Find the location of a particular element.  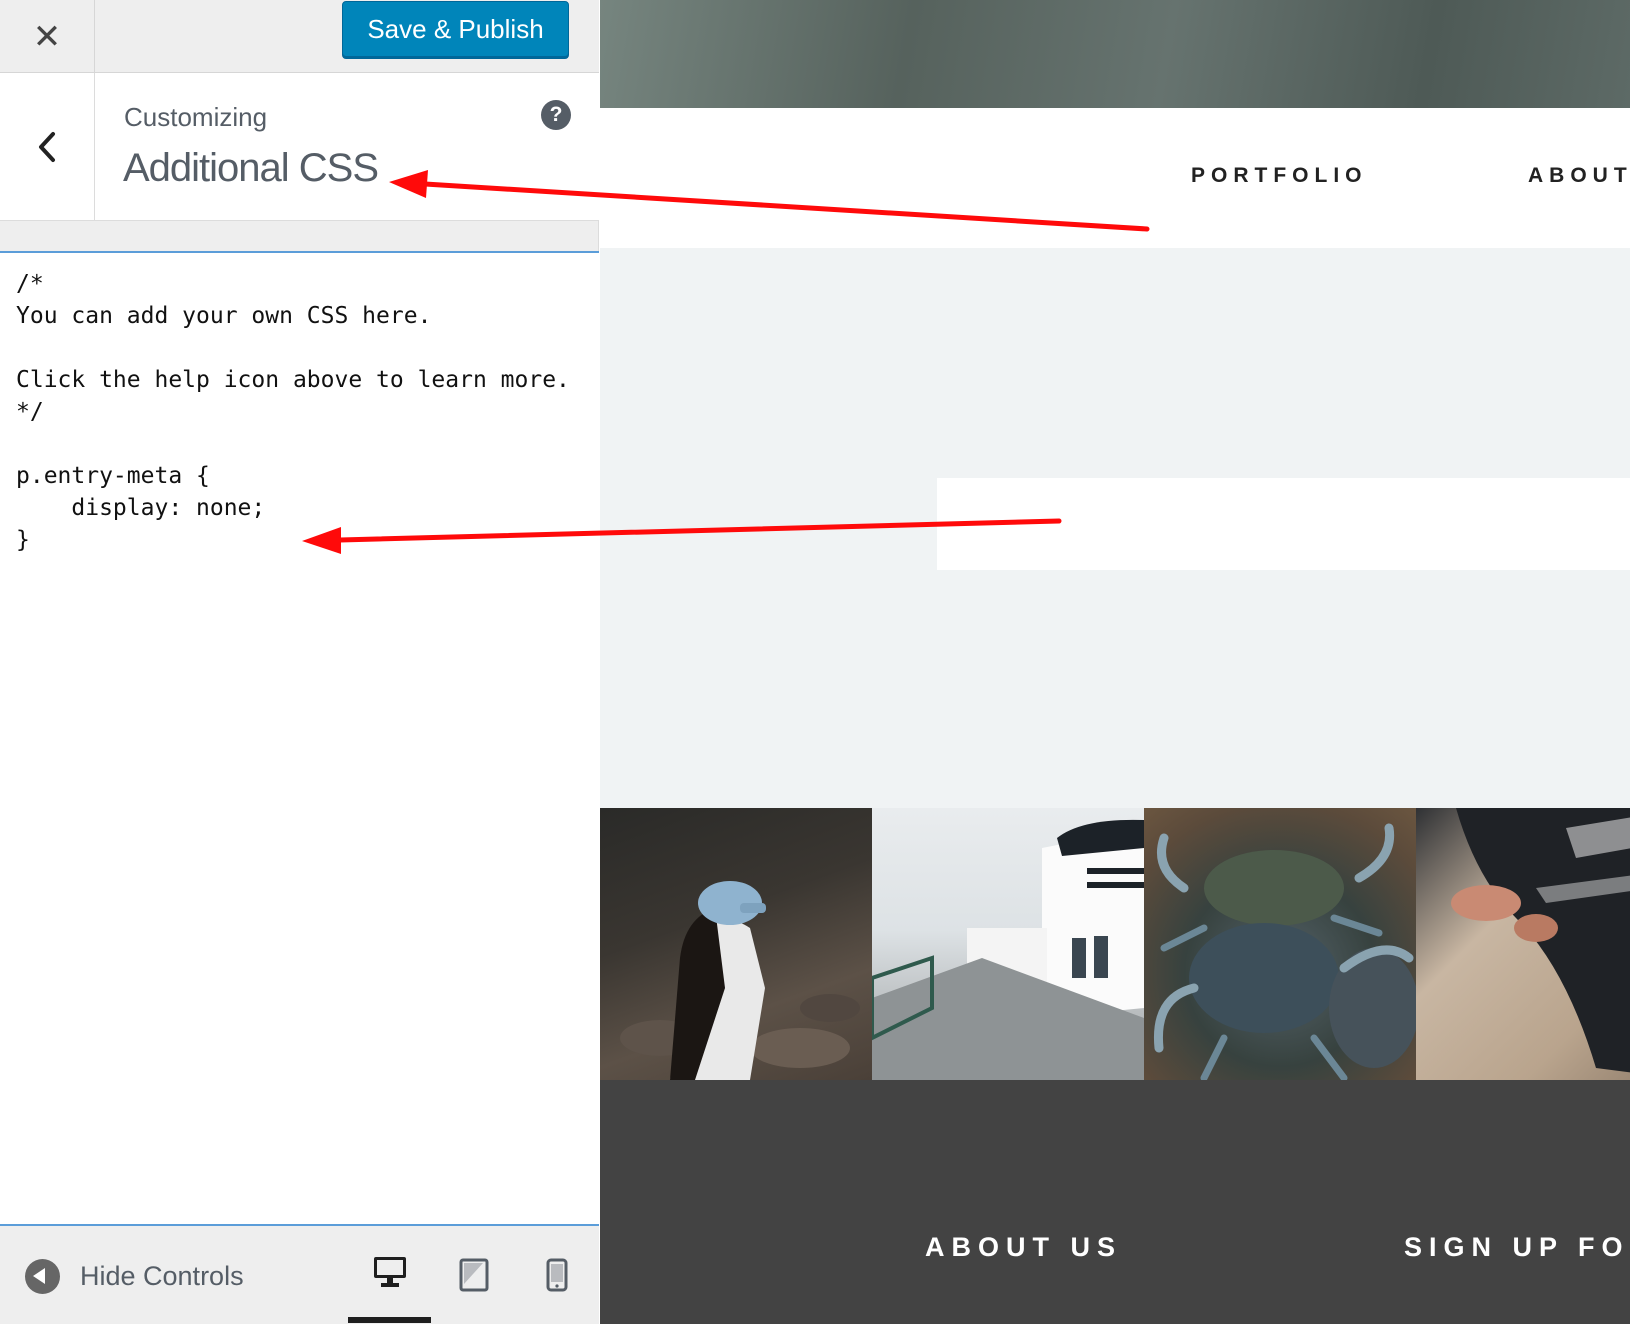

gallery-photo-ferry-deck is located at coordinates (1008, 944).